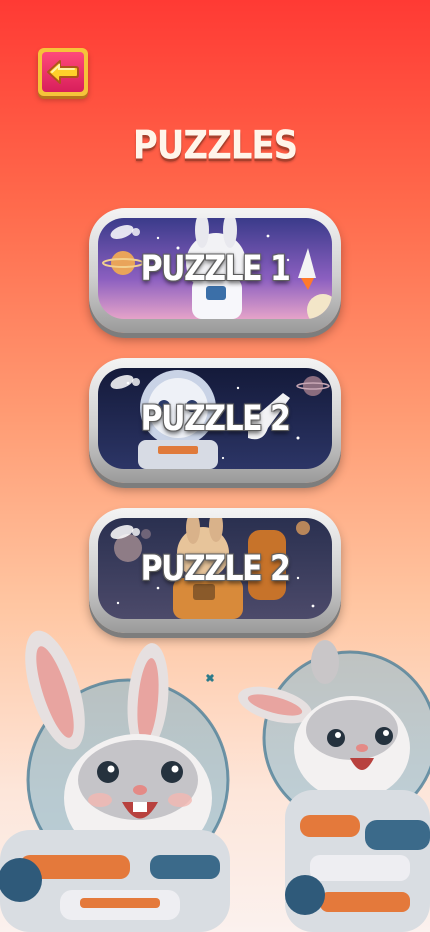  I want to click on puzzle-3-button: PUZZLE 2, so click(215, 570).